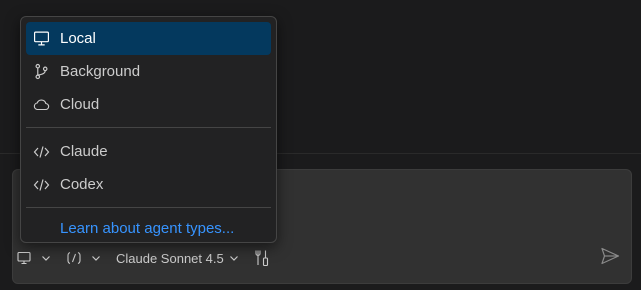  I want to click on menu-item-label: Local, so click(78, 38).